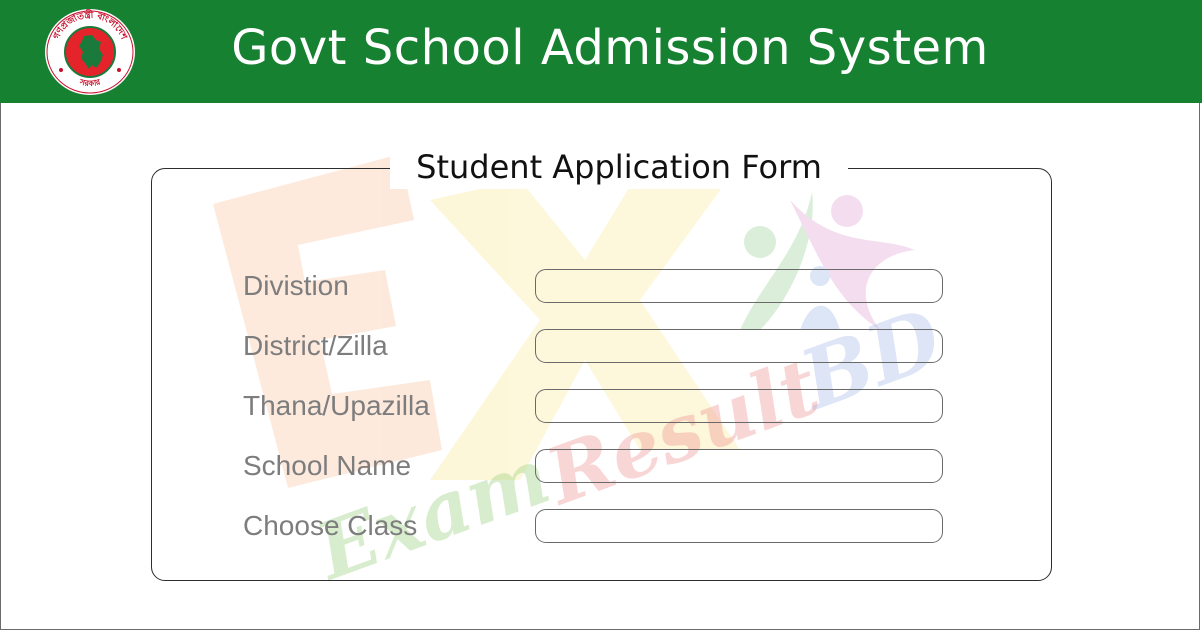 Image resolution: width=1202 pixels, height=632 pixels. I want to click on form-row-district: District/Zilla, so click(594, 347).